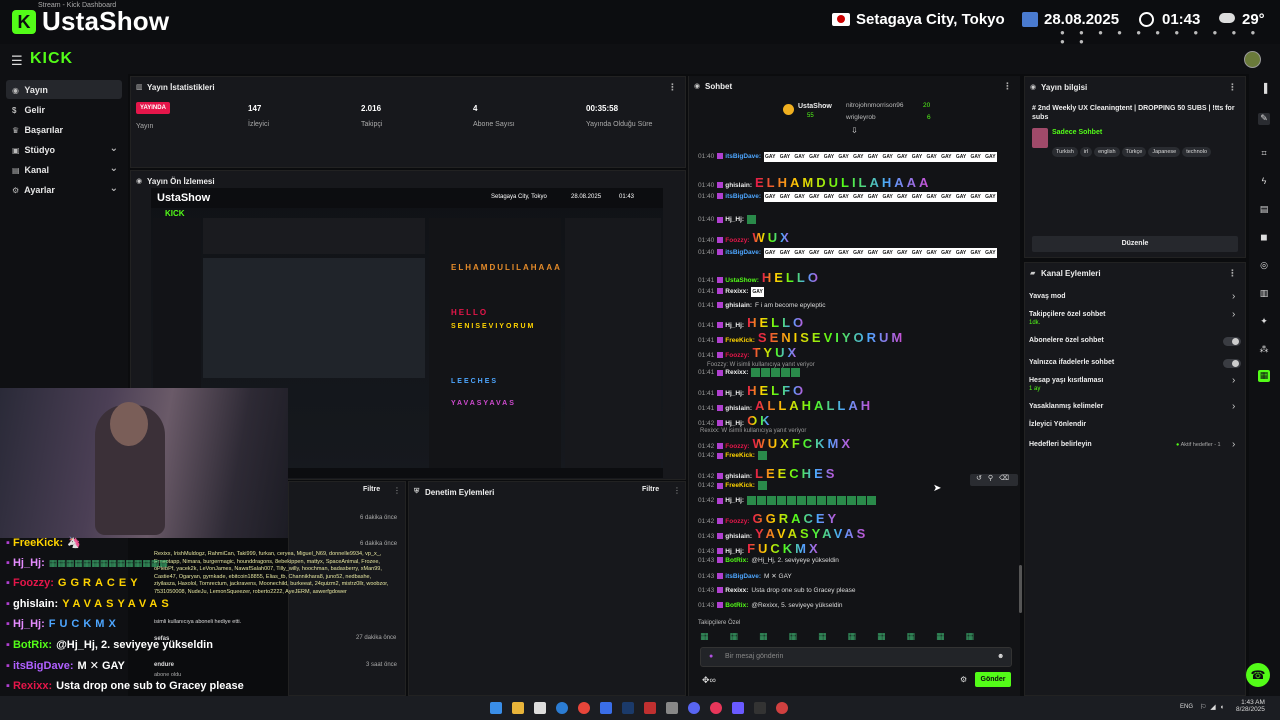 Image resolution: width=1280 pixels, height=720 pixels. Describe the element at coordinates (518, 708) in the screenshot. I see `file-explorer-icon` at that location.